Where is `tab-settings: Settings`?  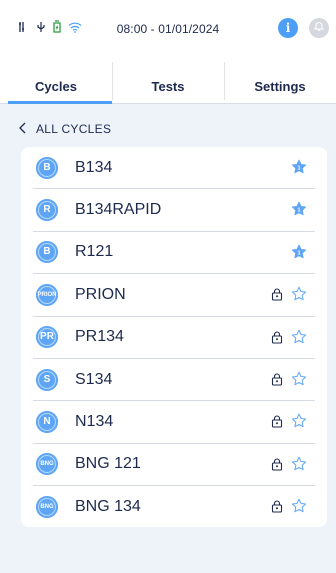
tab-settings: Settings is located at coordinates (280, 80).